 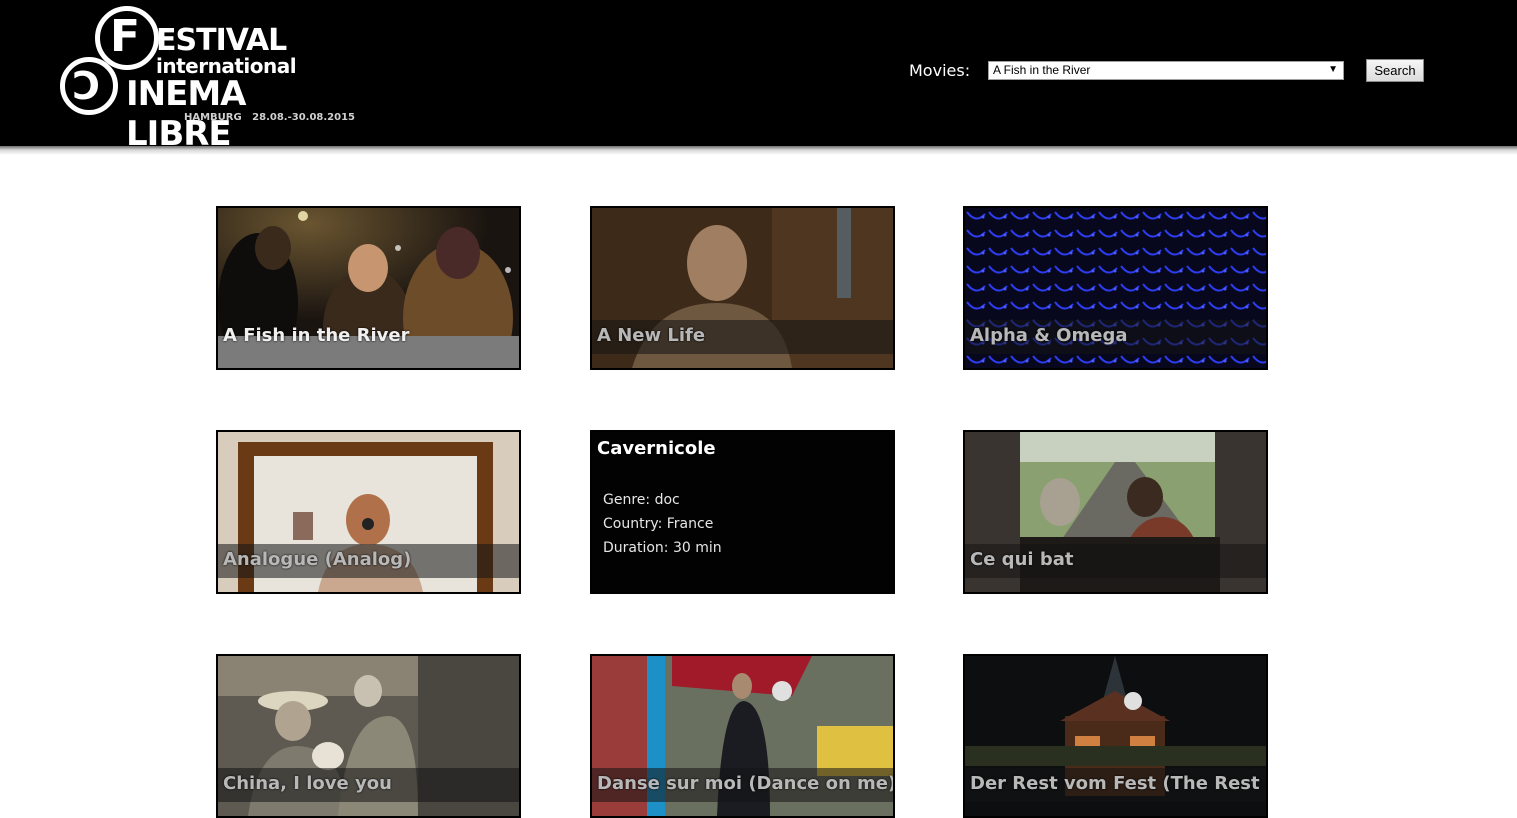 What do you see at coordinates (746, 783) in the screenshot?
I see `movie-title: Danse sur moi (Dance on me)` at bounding box center [746, 783].